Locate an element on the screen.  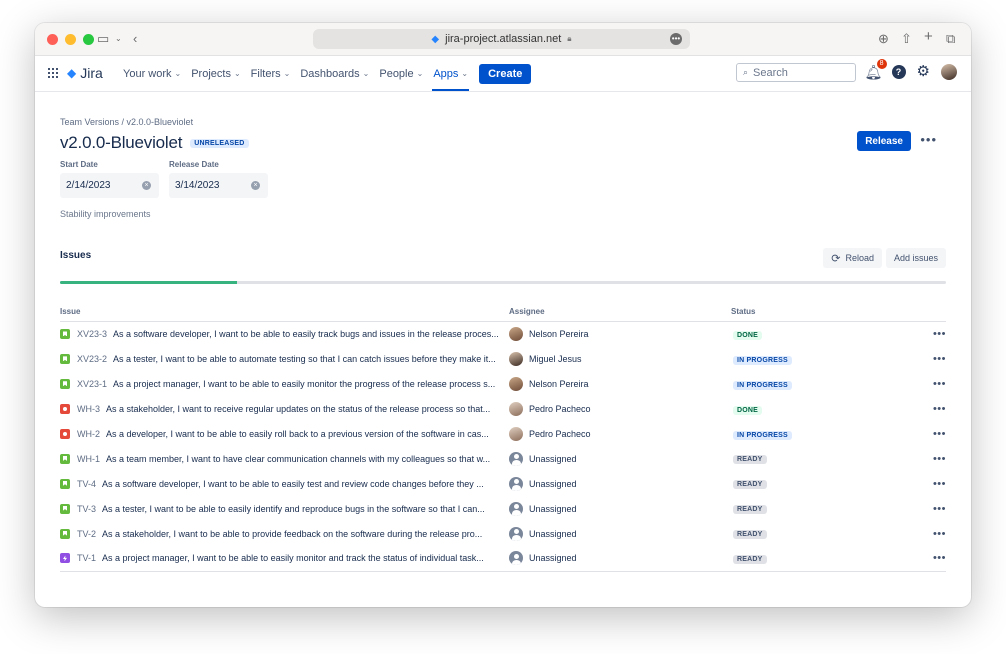
help-icon: ? is located at coordinates (898, 72).